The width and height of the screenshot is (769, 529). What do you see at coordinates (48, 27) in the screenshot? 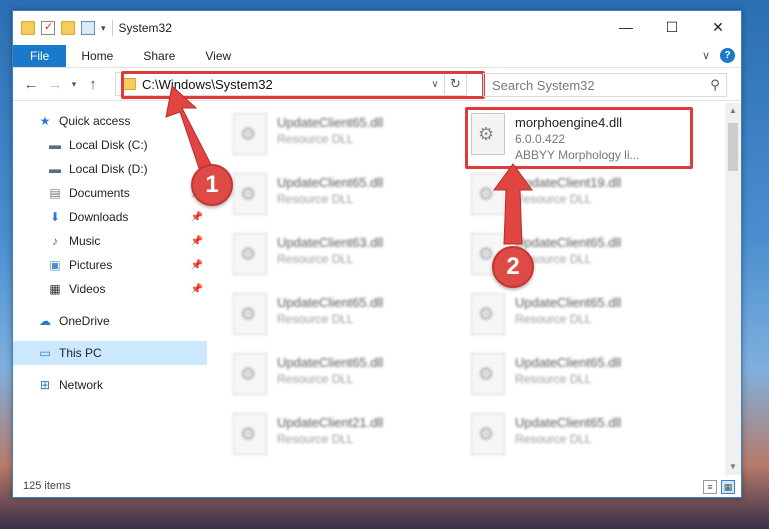
I see `properties-check-icon` at bounding box center [48, 27].